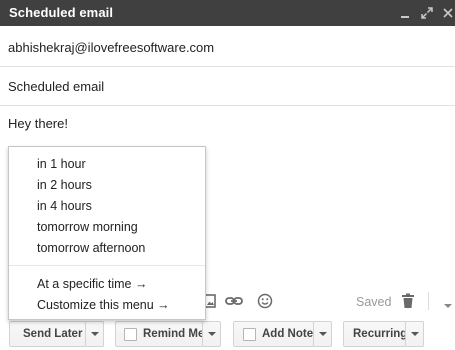  I want to click on compose-titlebar: Scheduled email, so click(227, 13).